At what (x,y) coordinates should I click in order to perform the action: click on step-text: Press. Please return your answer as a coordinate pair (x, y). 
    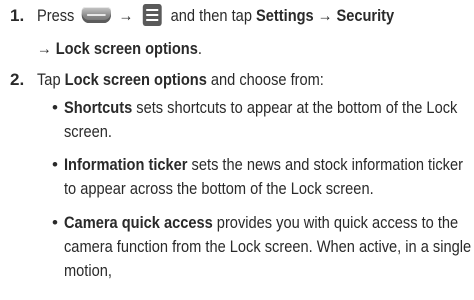
    Looking at the image, I should click on (56, 15).